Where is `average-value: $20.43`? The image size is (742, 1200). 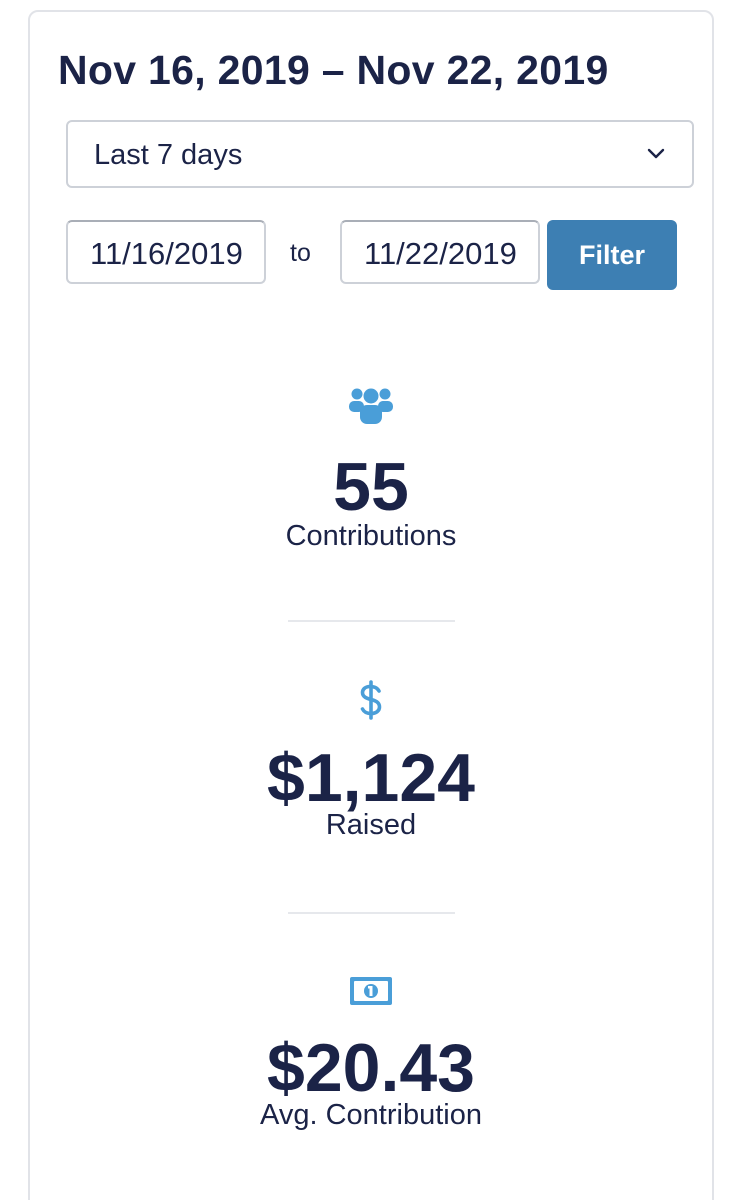
average-value: $20.43 is located at coordinates (371, 1068).